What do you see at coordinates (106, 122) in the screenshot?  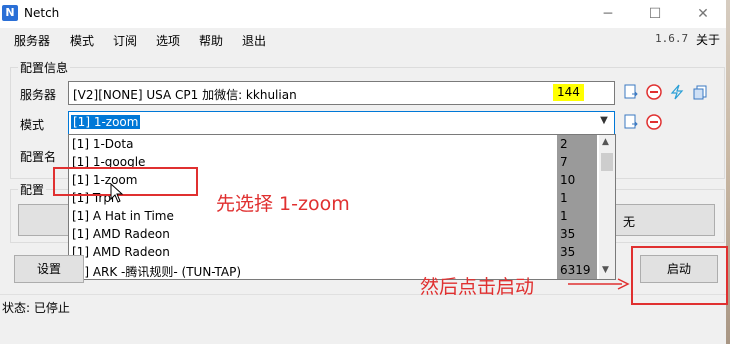 I see `mode-select-value: [1] 1-zoom` at bounding box center [106, 122].